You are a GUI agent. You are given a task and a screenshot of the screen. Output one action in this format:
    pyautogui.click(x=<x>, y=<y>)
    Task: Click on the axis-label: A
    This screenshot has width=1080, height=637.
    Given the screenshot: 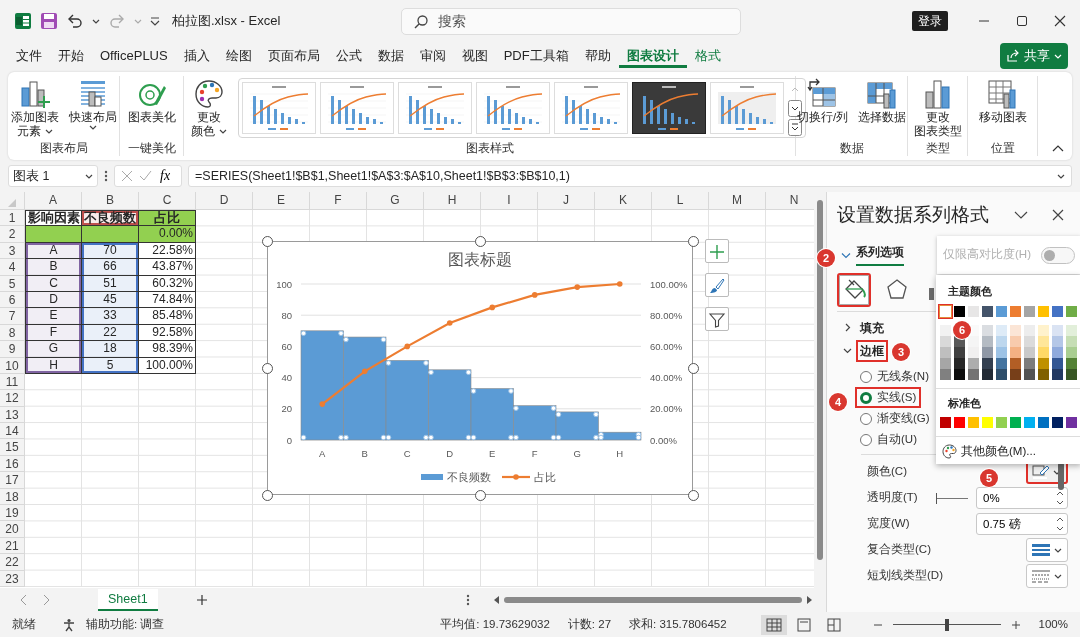 What is the action you would take?
    pyautogui.click(x=322, y=453)
    